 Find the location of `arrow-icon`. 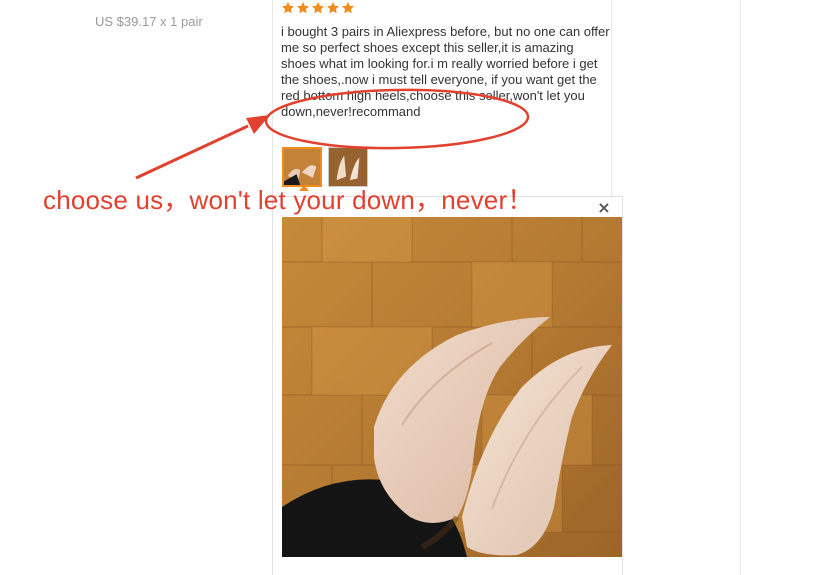

arrow-icon is located at coordinates (202, 147).